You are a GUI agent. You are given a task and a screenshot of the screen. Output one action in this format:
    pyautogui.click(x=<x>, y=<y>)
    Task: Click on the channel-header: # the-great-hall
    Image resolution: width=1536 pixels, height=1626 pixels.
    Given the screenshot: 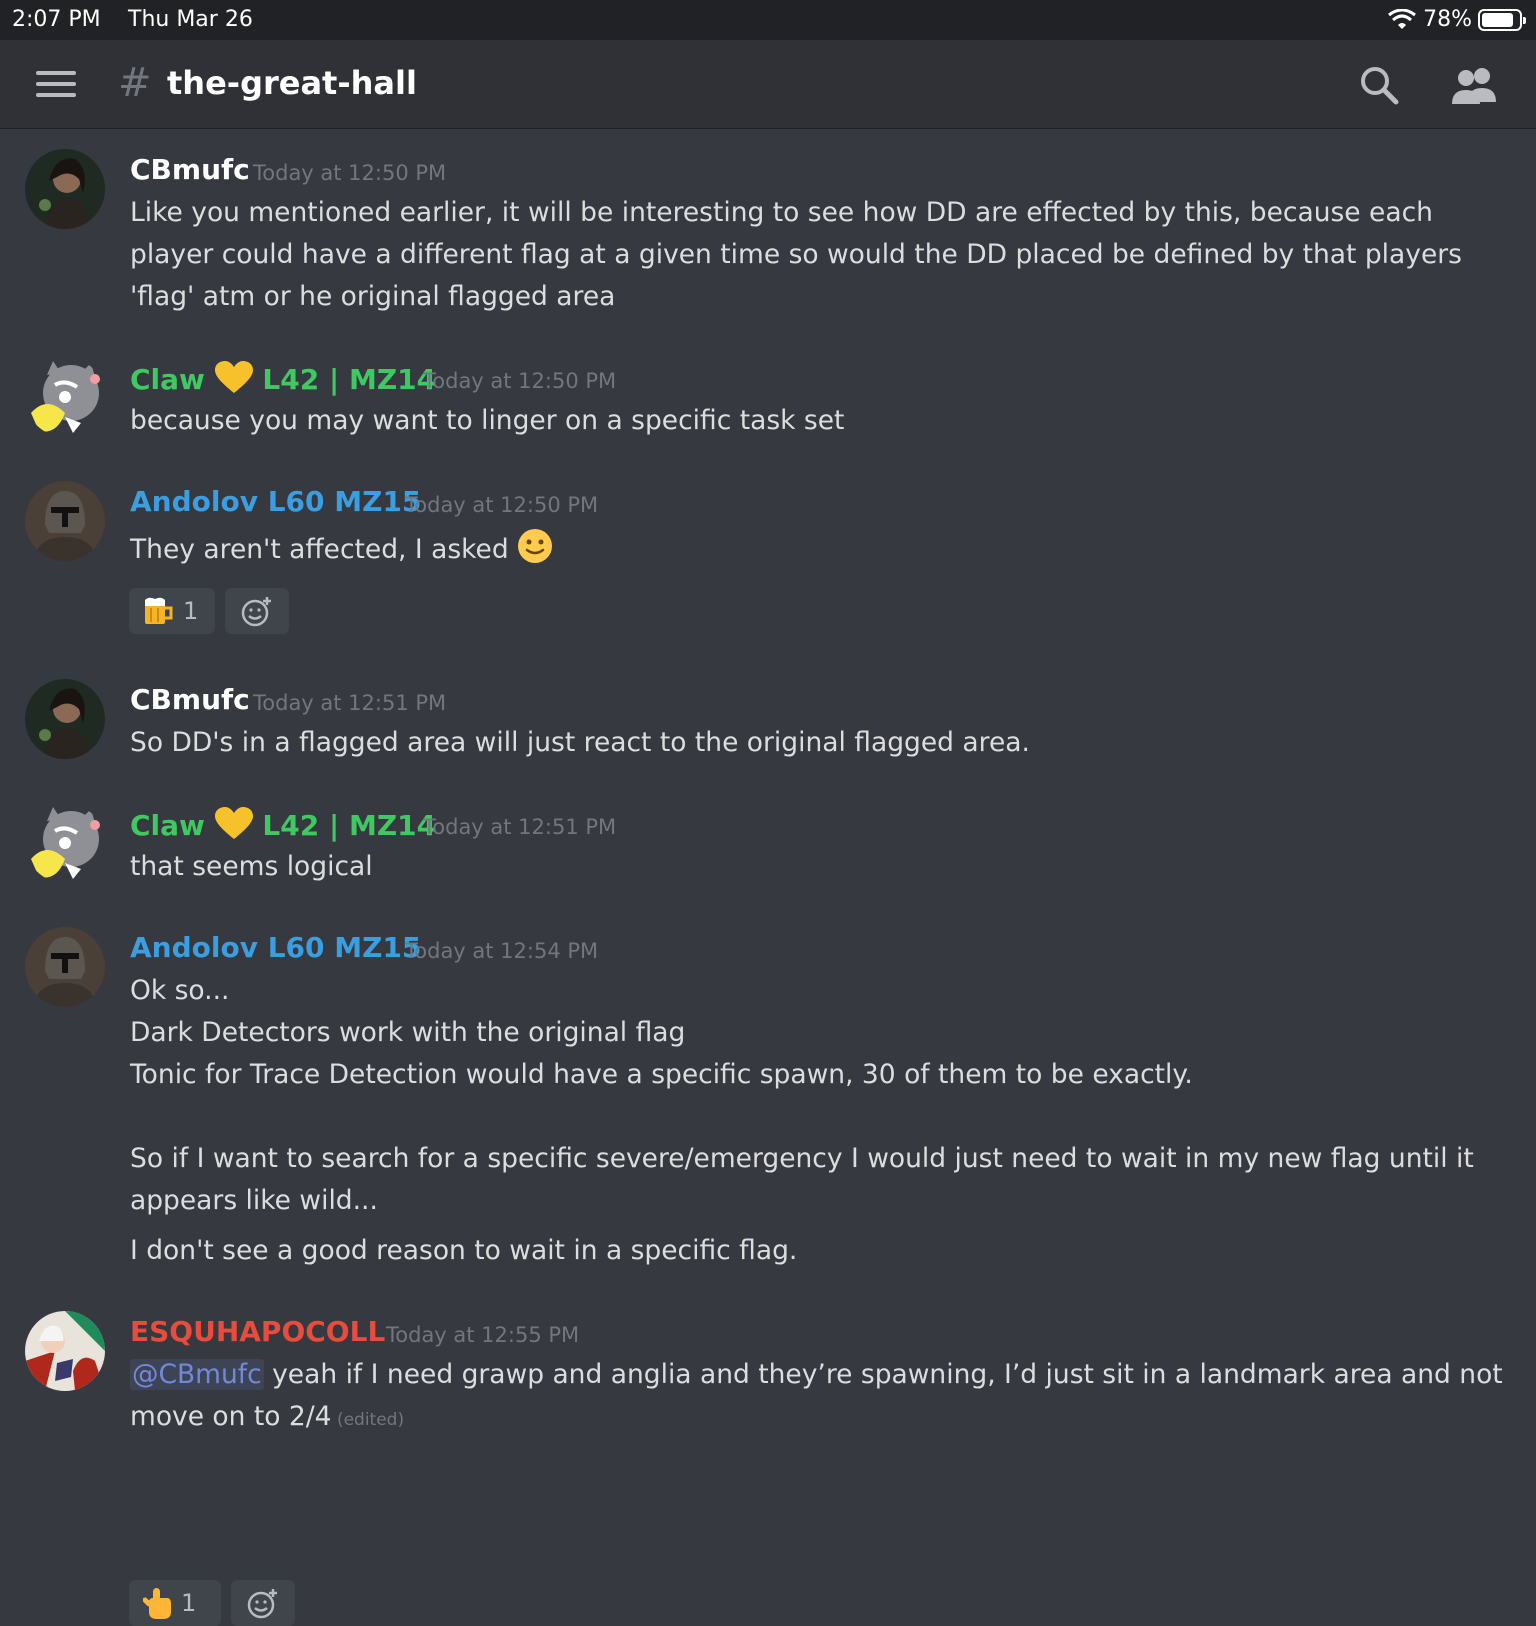 What is the action you would take?
    pyautogui.click(x=768, y=84)
    